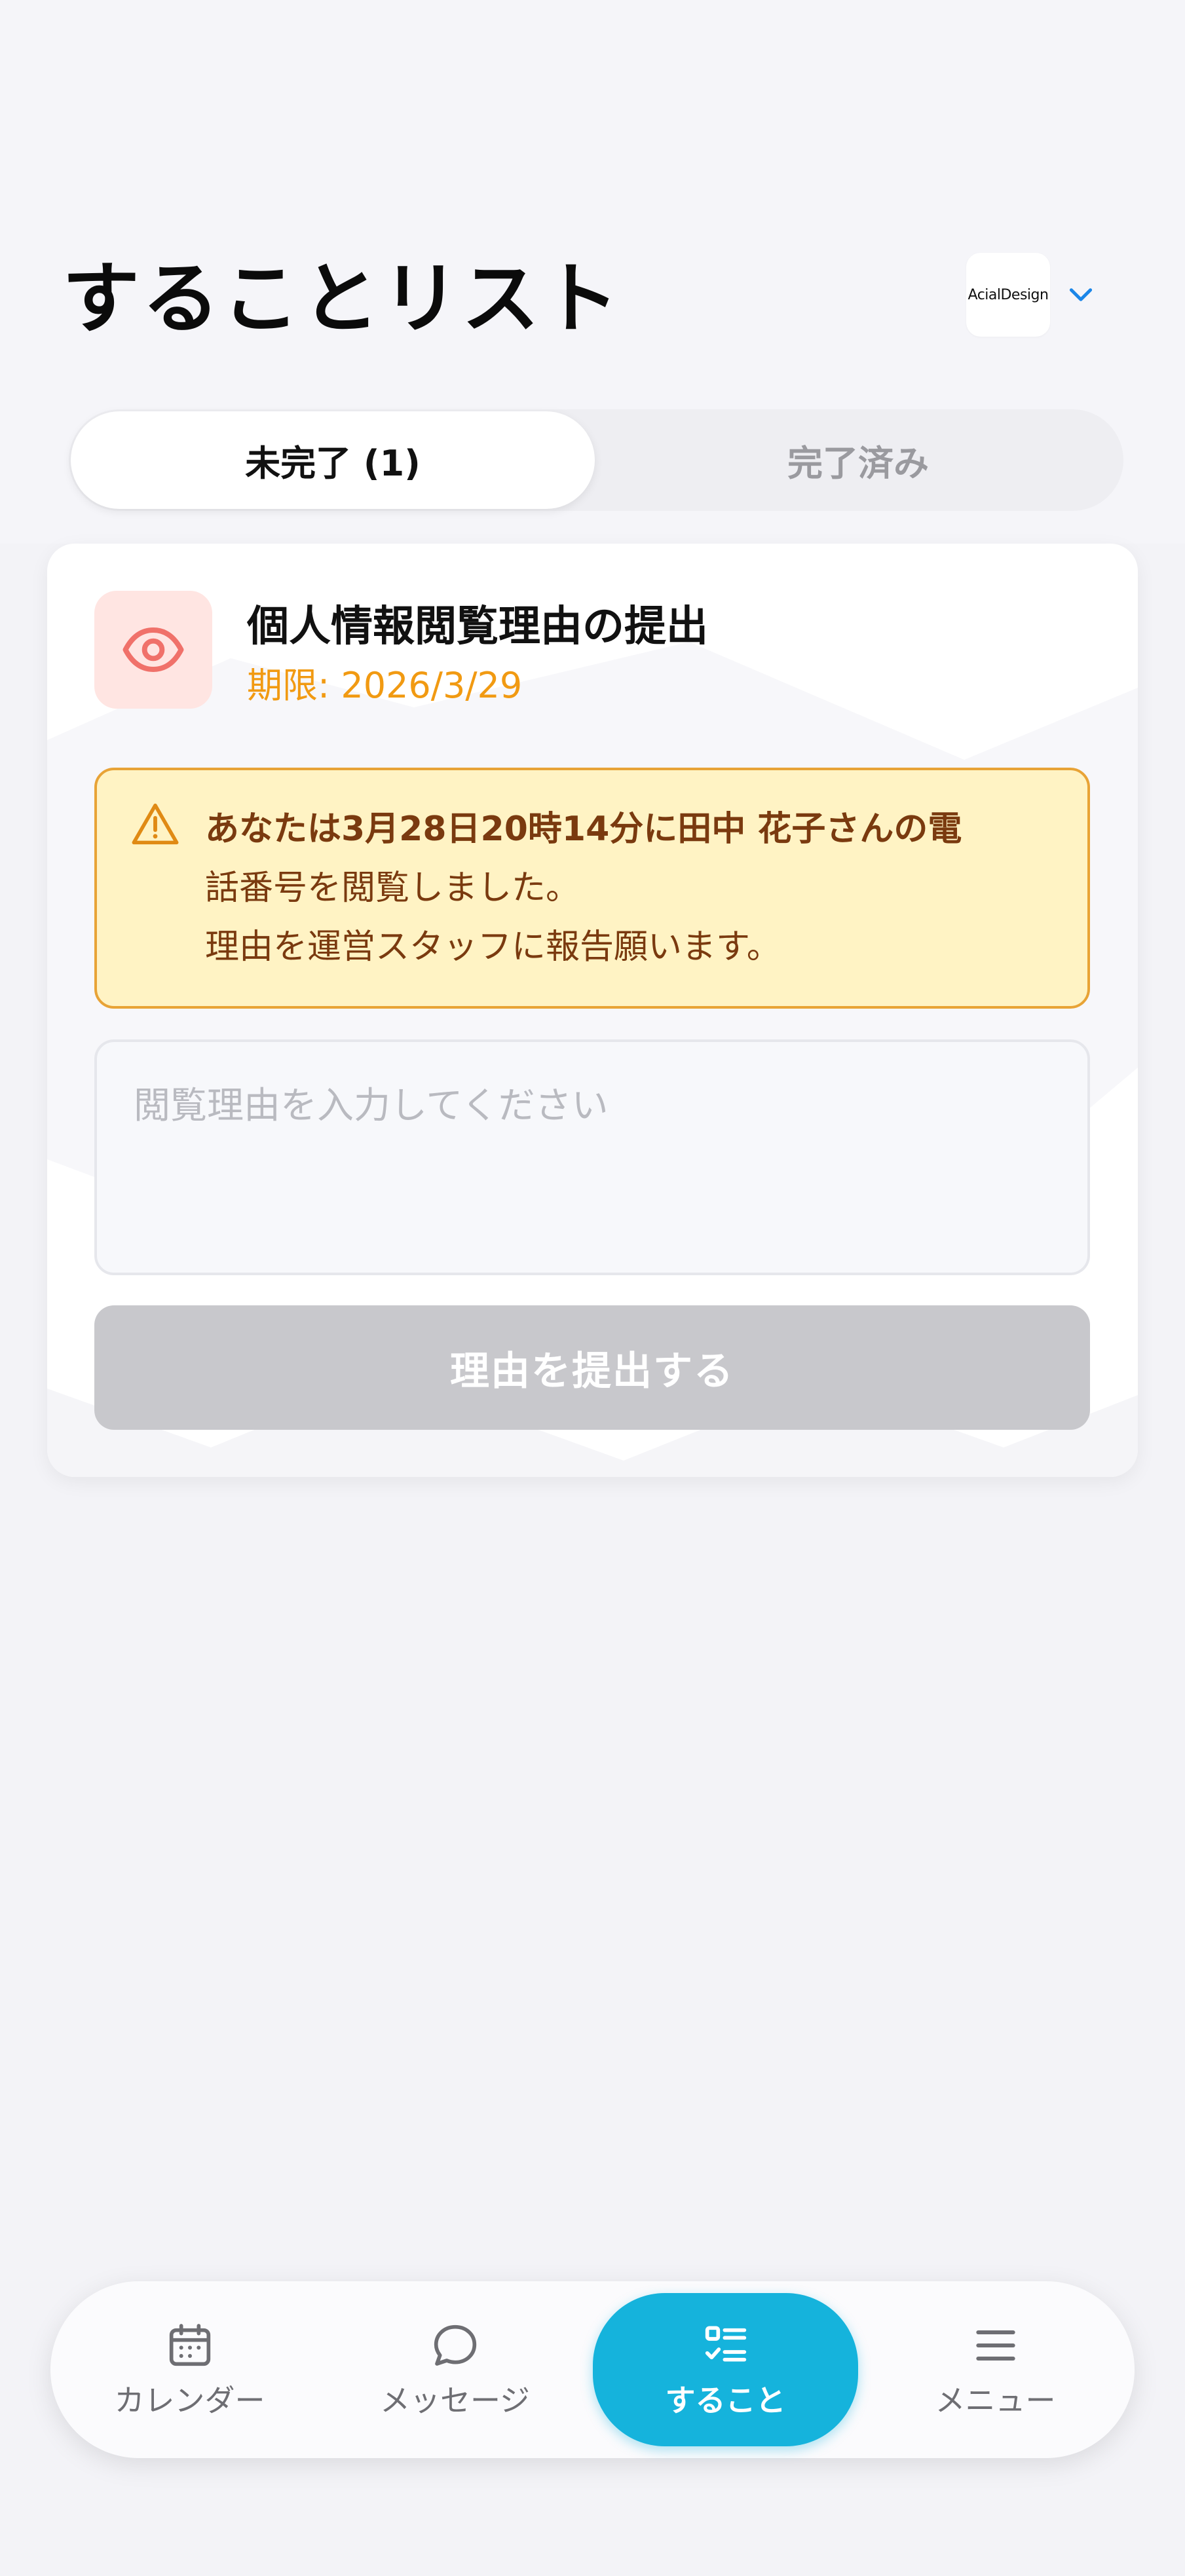  Describe the element at coordinates (455, 2345) in the screenshot. I see `chat-bubble-icon` at that location.